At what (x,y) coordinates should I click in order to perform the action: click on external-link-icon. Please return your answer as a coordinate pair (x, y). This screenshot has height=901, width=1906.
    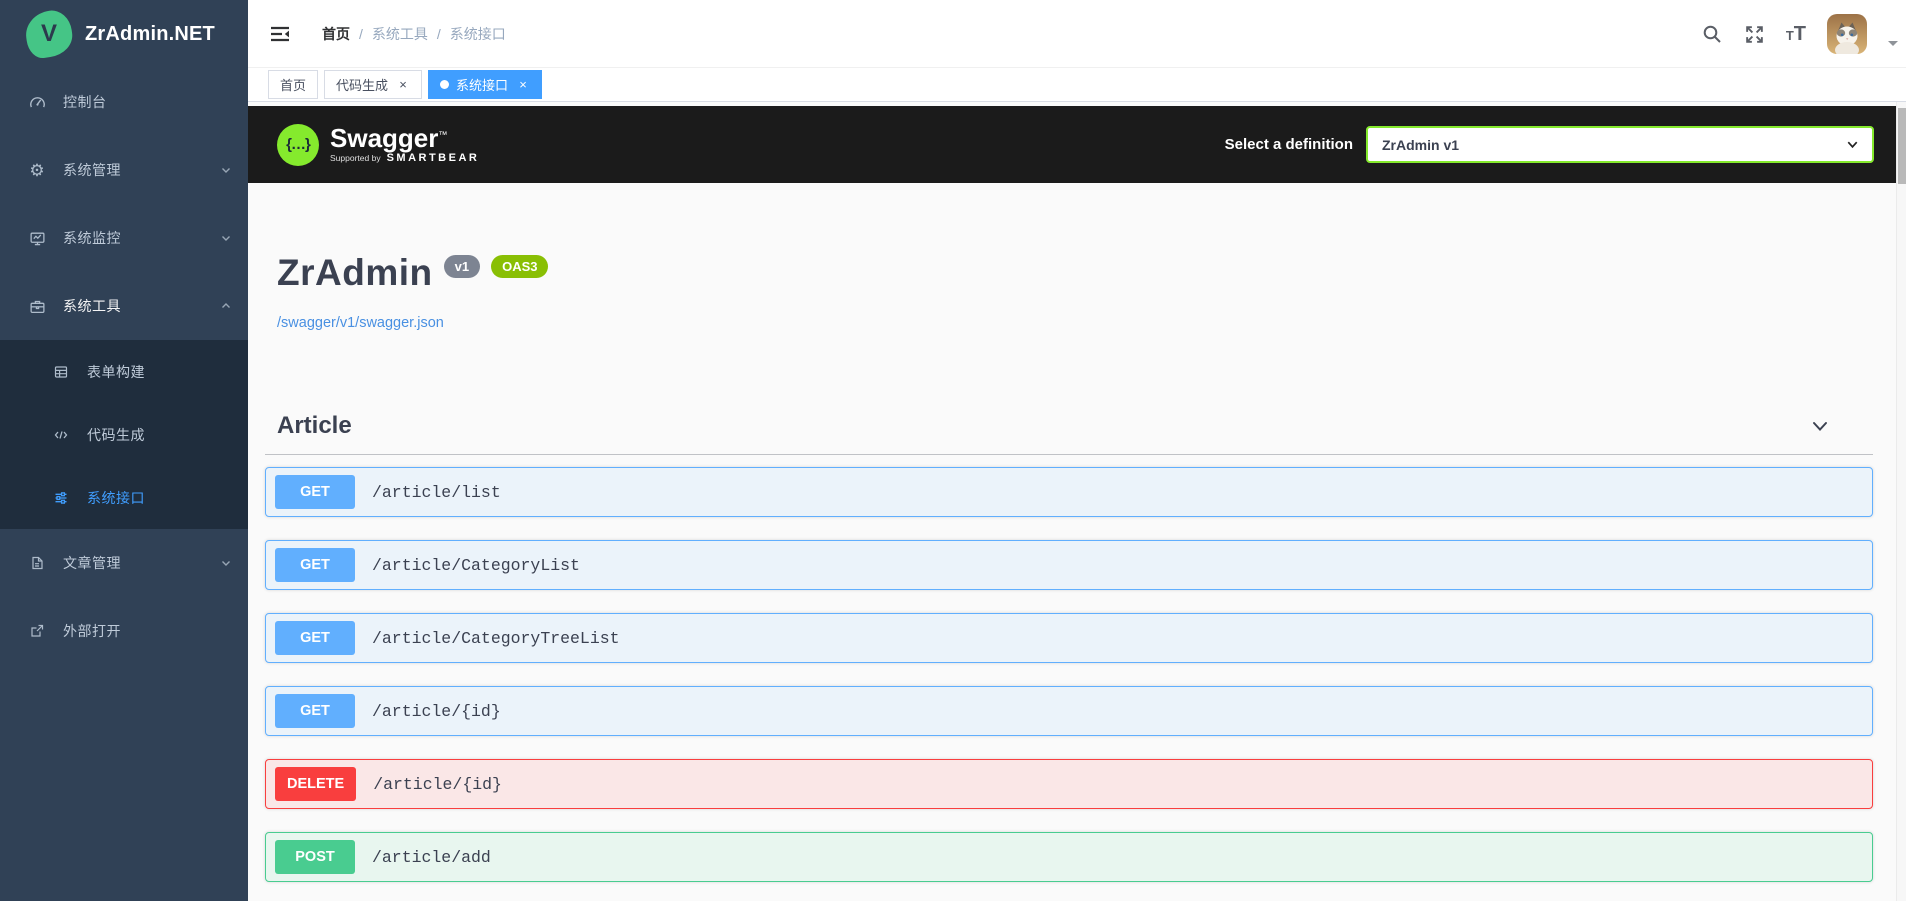
    Looking at the image, I should click on (37, 631).